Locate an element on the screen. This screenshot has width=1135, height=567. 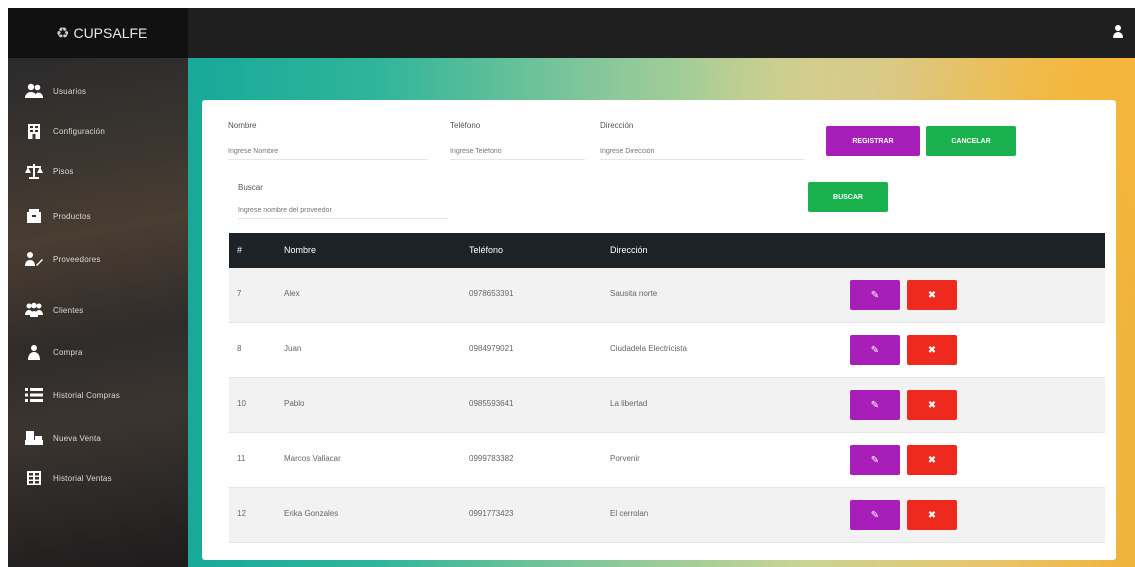
sidebar-item-label: Historial Compras is located at coordinates (86, 395).